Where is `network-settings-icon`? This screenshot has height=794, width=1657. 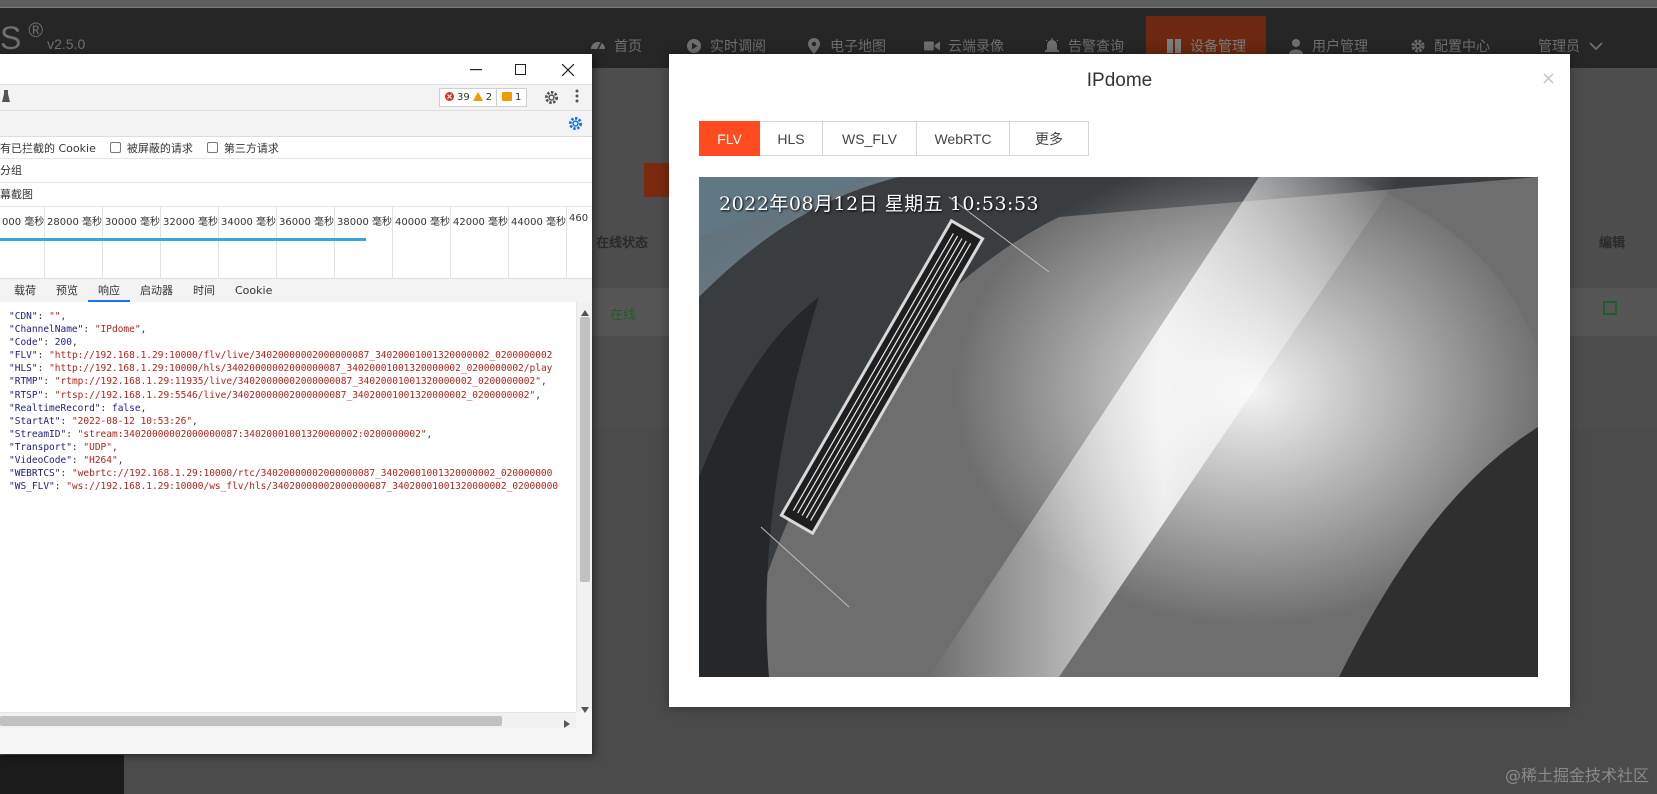 network-settings-icon is located at coordinates (575, 125).